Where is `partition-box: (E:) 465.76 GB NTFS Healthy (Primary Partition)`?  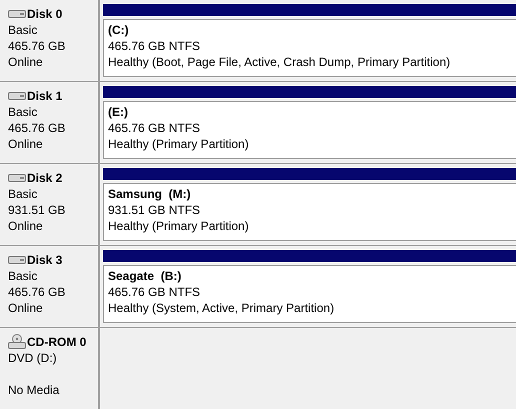
partition-box: (E:) 465.76 GB NTFS Healthy (Primary Partition) is located at coordinates (309, 130).